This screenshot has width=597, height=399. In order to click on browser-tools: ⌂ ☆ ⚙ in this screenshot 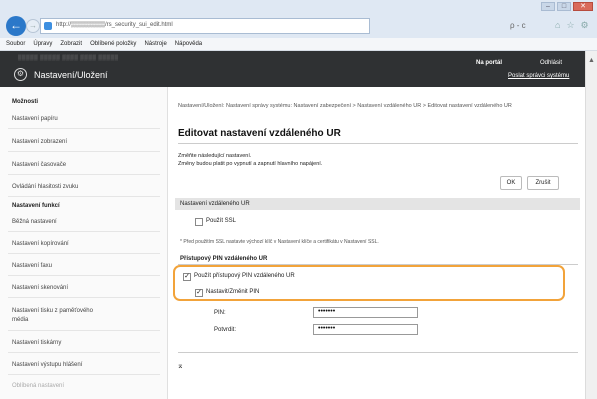, I will do `click(572, 25)`.